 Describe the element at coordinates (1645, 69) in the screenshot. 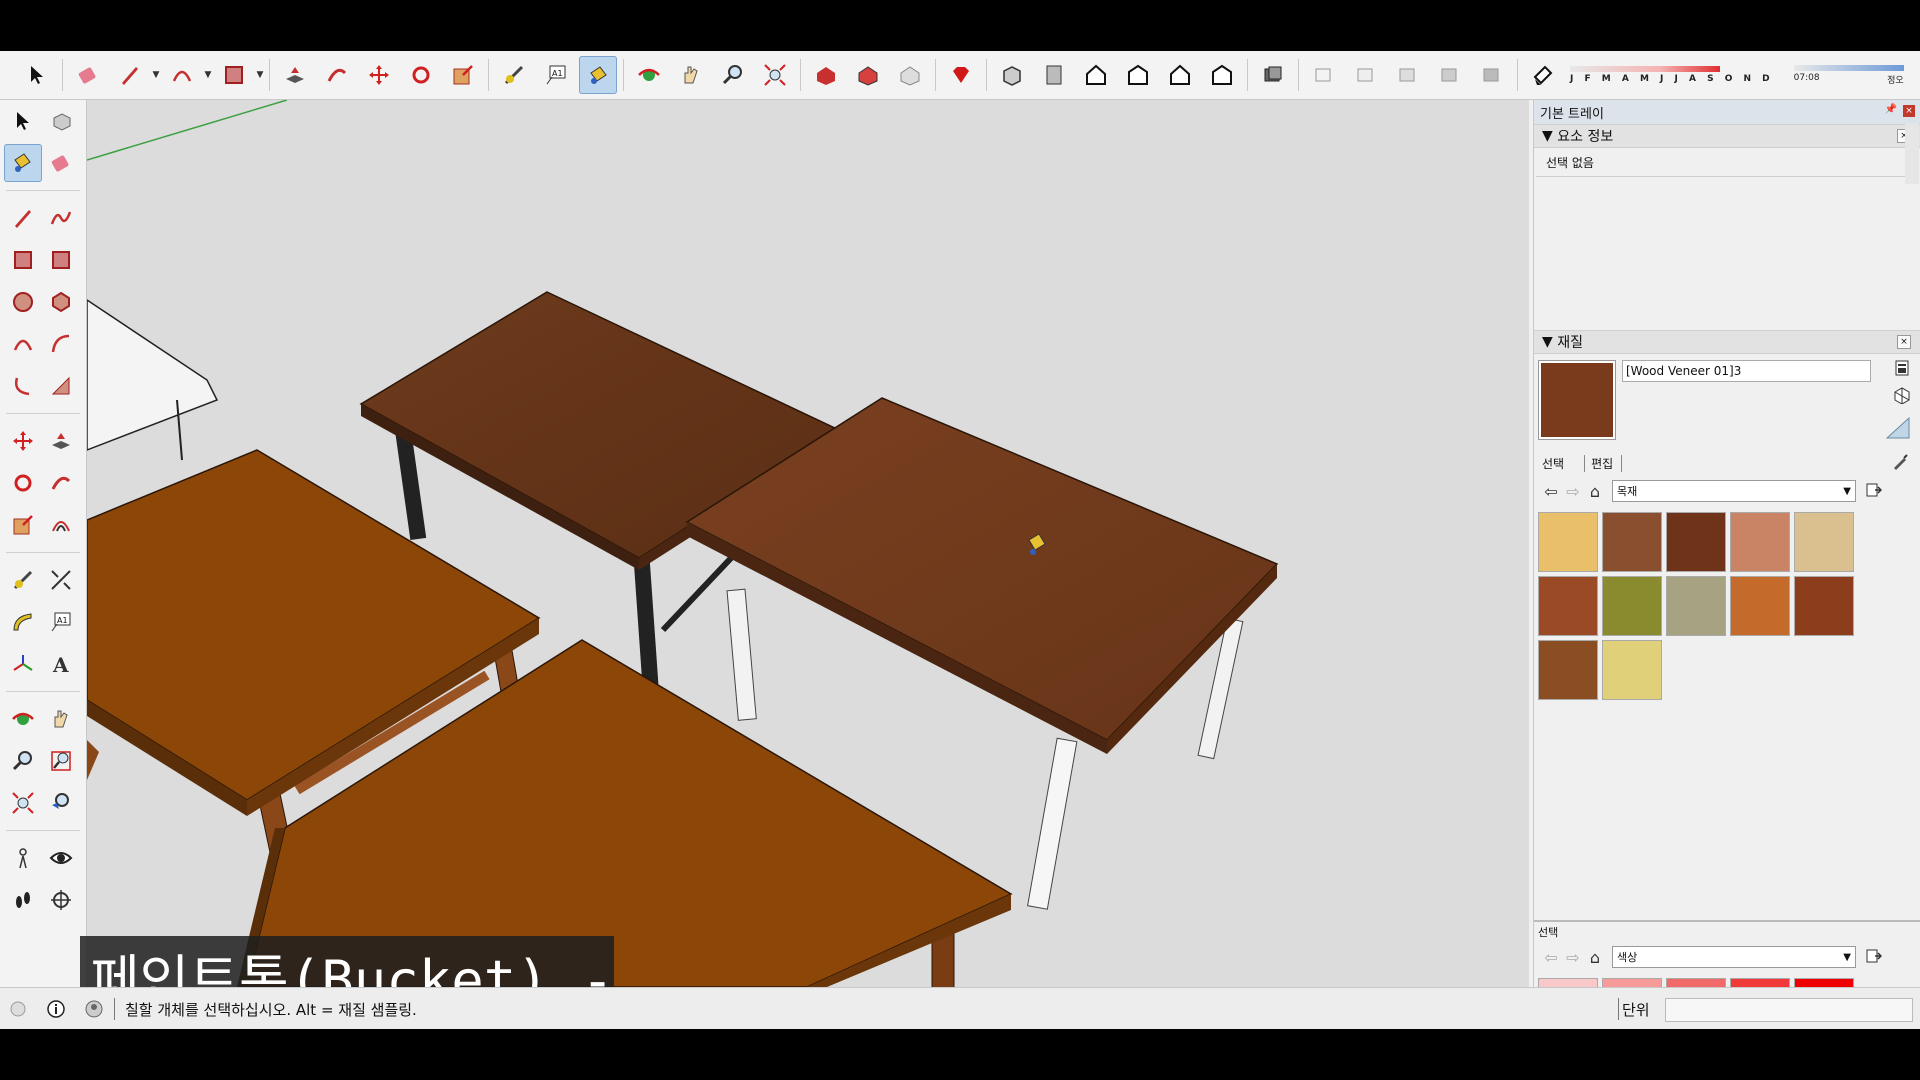

I see `month-slider` at that location.